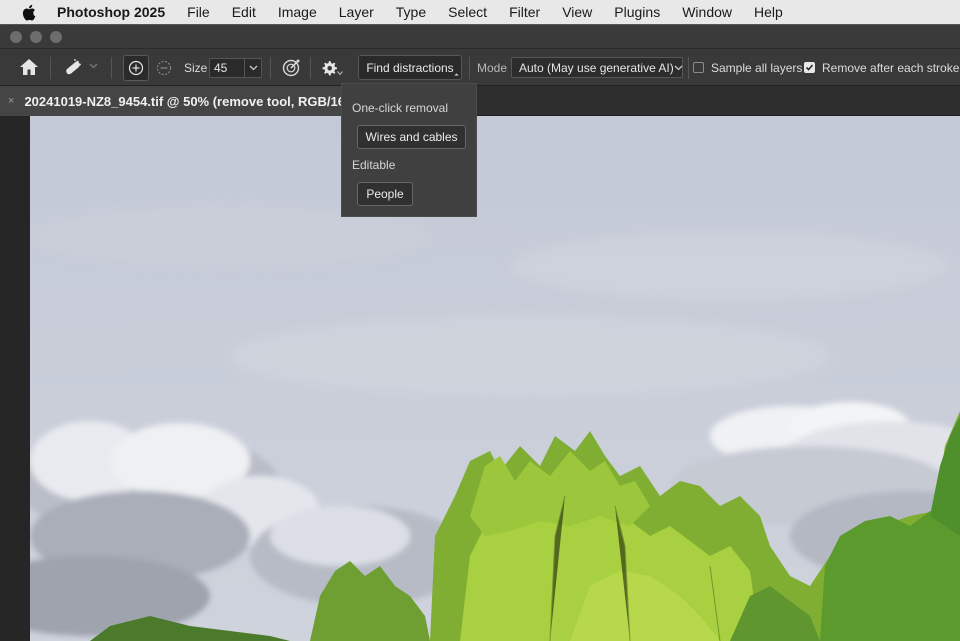  I want to click on find-distractions-label: Find distractions, so click(410, 67).